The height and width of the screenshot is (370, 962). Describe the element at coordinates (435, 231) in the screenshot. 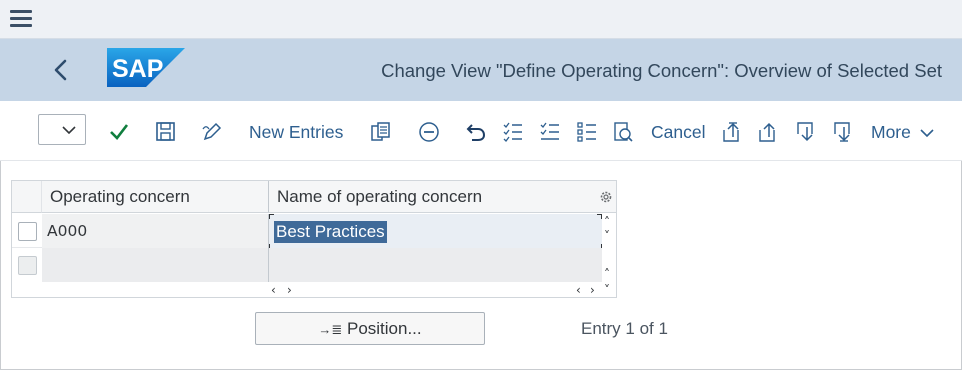

I see `name-cell: Best Practices` at that location.